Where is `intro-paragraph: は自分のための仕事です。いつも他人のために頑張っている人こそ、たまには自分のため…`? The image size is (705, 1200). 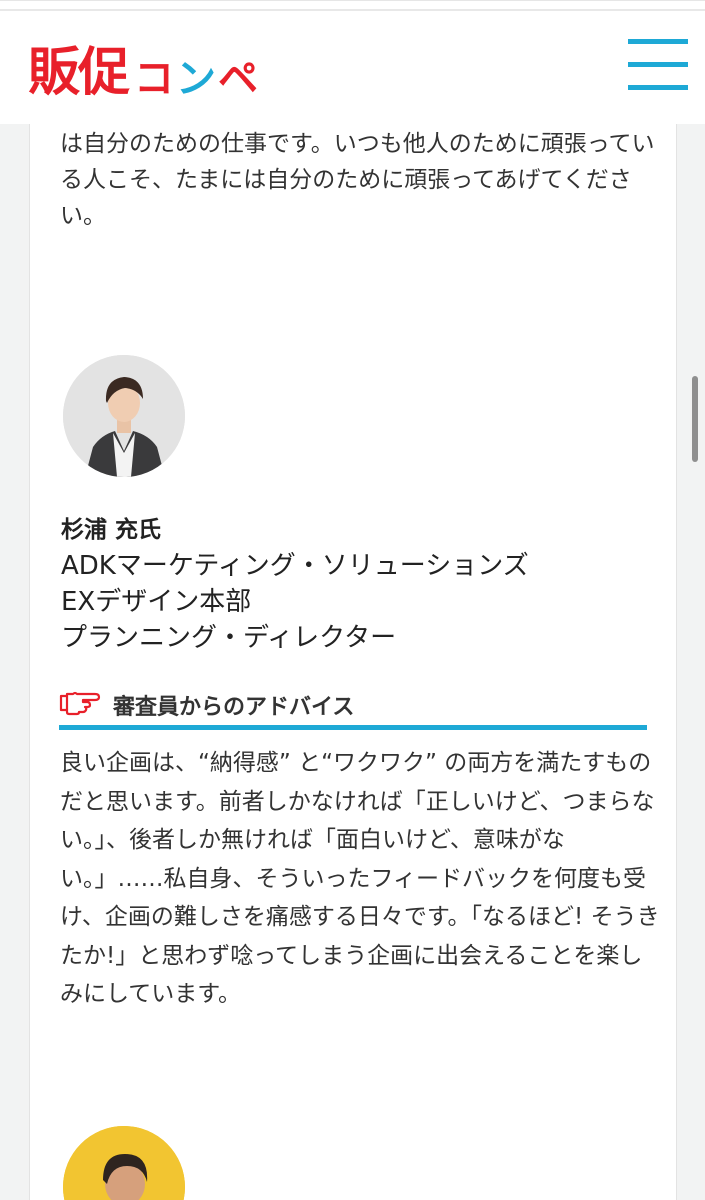 intro-paragraph: は自分のための仕事です。いつも他人のために頑張っている人こそ、たまには自分のため… is located at coordinates (357, 180).